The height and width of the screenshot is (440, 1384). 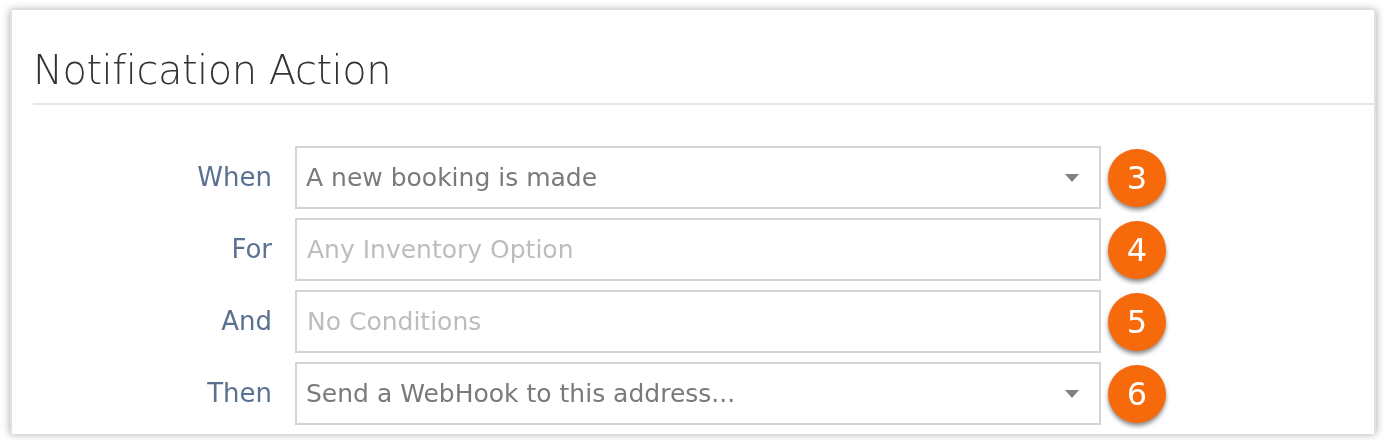 What do you see at coordinates (452, 177) in the screenshot?
I see `dropdown-value: A new booking is made` at bounding box center [452, 177].